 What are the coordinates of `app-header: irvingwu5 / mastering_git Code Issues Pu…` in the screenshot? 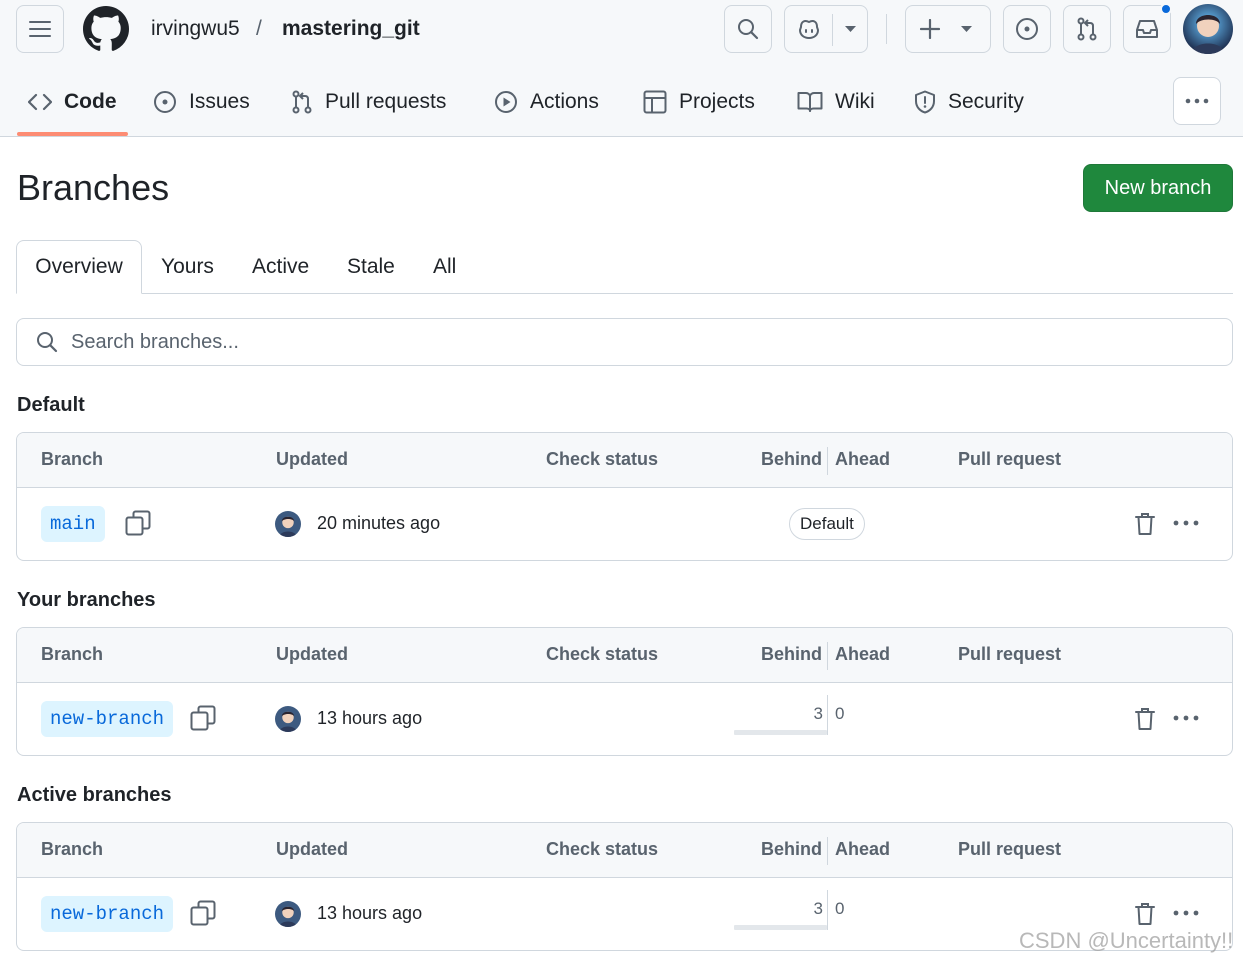 It's located at (621, 68).